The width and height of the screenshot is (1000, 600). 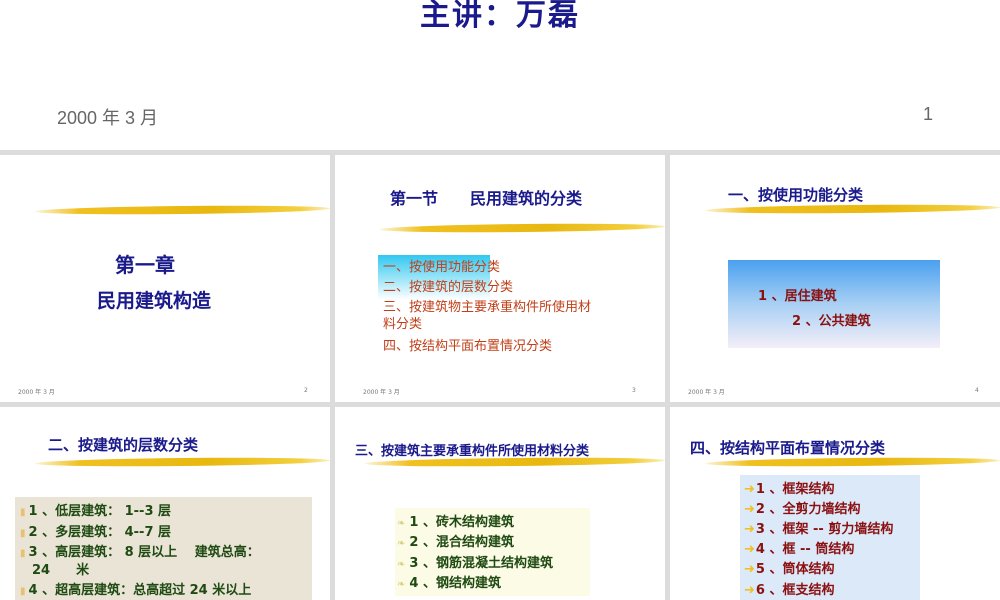 What do you see at coordinates (145, 265) in the screenshot?
I see `chapter-number: 第一章` at bounding box center [145, 265].